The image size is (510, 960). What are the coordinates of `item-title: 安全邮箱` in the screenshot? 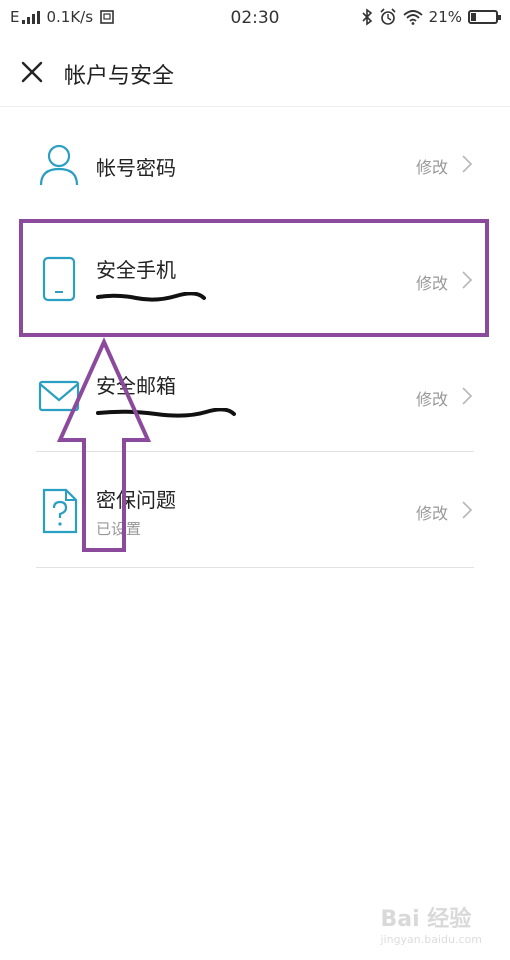 It's located at (136, 386).